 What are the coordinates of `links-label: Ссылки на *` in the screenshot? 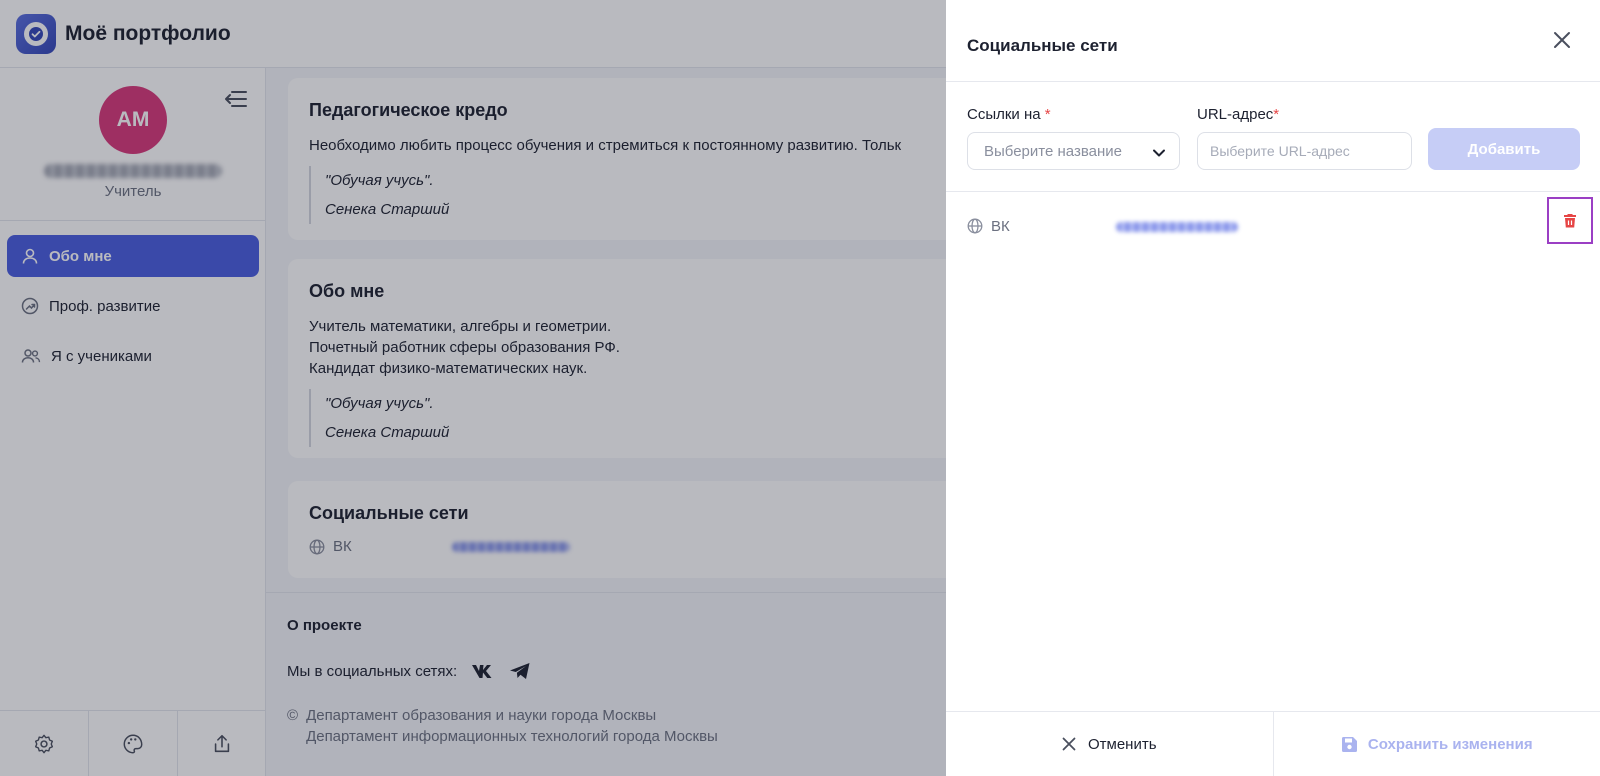 It's located at (1009, 114).